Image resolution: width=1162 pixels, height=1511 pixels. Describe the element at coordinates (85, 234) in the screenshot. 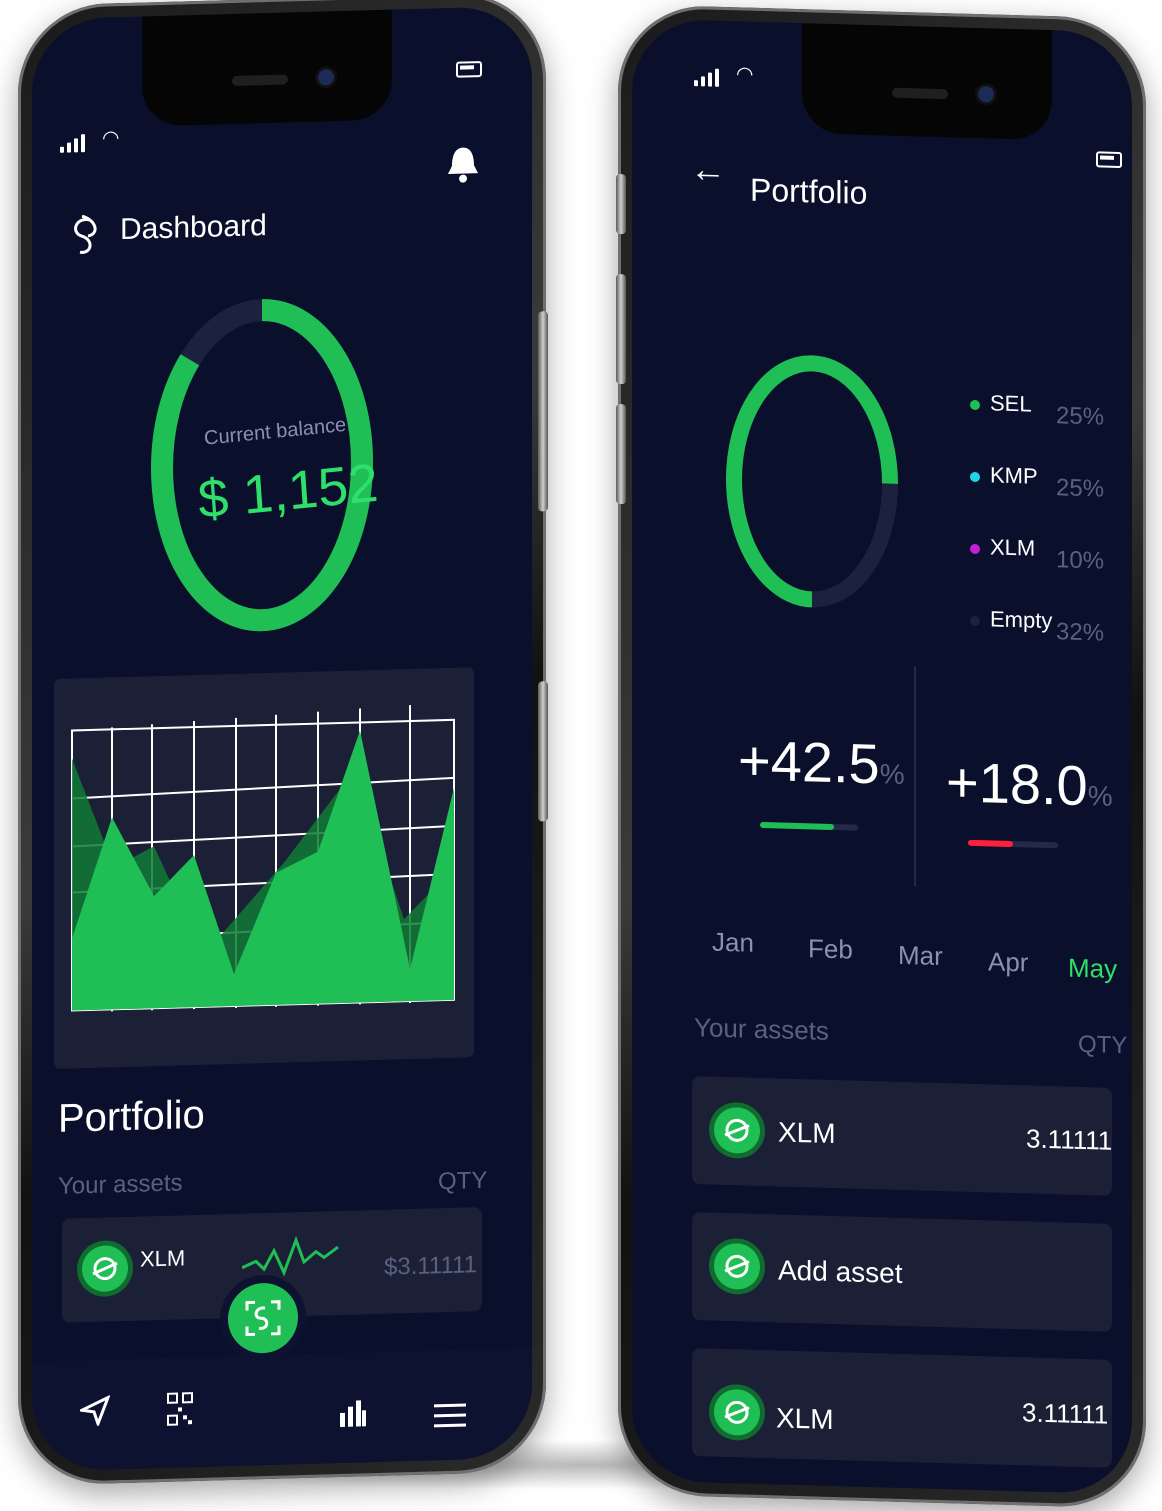

I see `chain-link-logo-icon` at that location.